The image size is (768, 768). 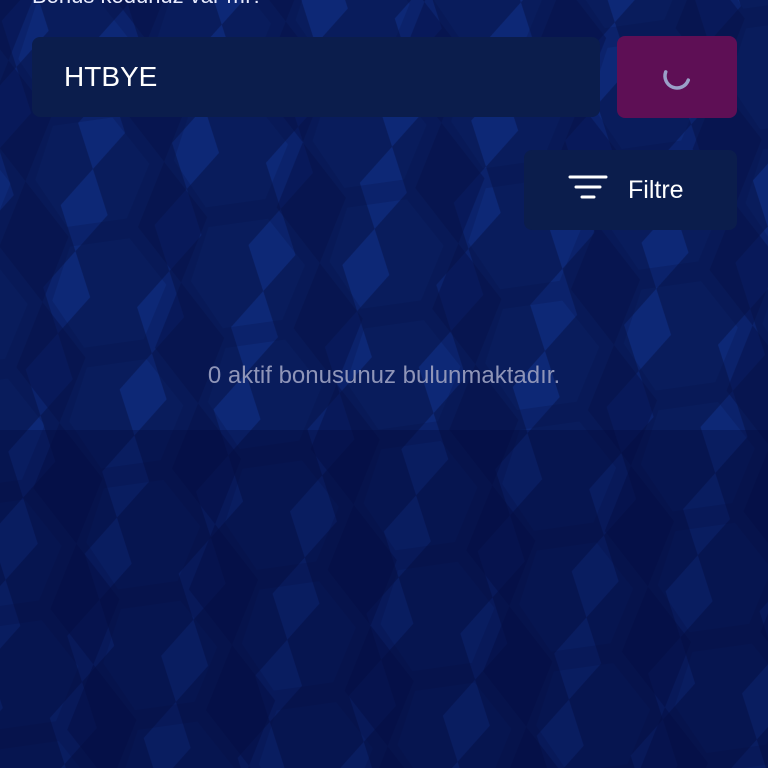 What do you see at coordinates (656, 189) in the screenshot?
I see `filter-label: Filtre` at bounding box center [656, 189].